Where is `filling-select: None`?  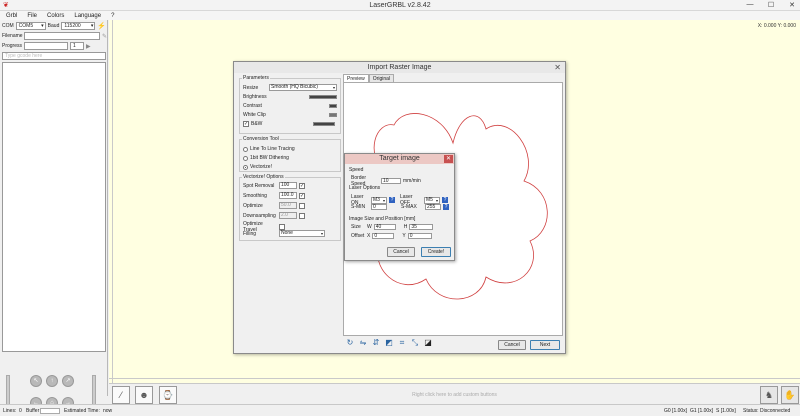
filling-select: None is located at coordinates (302, 233).